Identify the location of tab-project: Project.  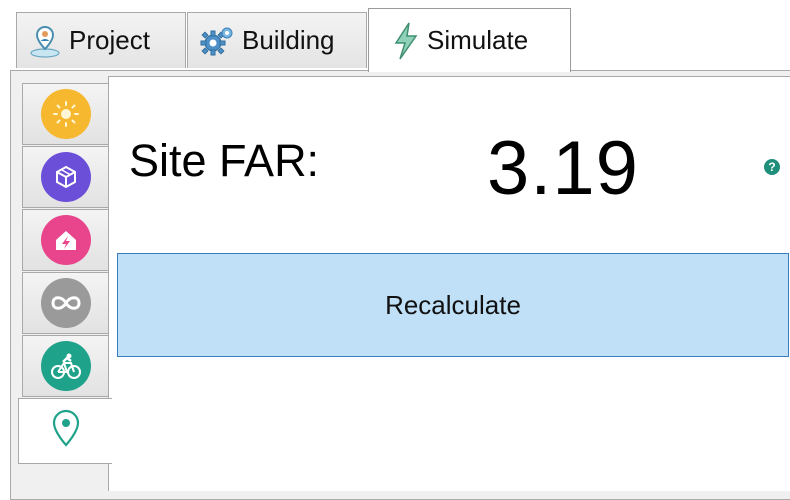
(101, 40).